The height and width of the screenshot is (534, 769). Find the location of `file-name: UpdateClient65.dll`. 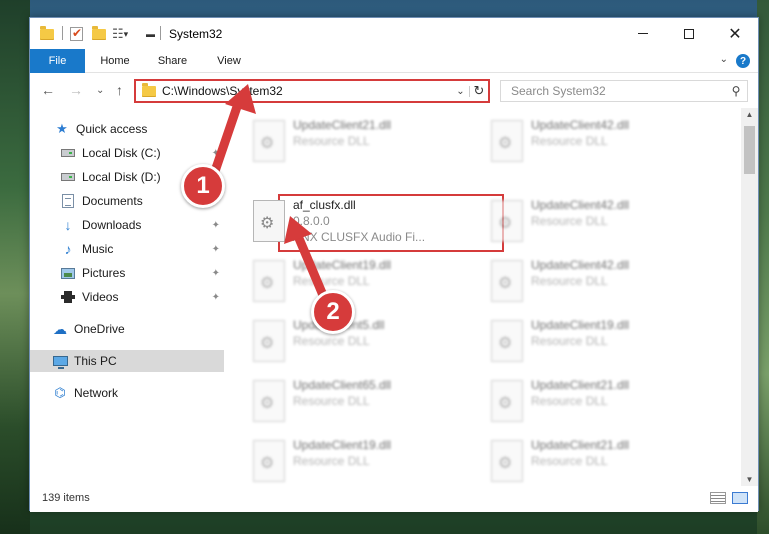

file-name: UpdateClient65.dll is located at coordinates (342, 385).